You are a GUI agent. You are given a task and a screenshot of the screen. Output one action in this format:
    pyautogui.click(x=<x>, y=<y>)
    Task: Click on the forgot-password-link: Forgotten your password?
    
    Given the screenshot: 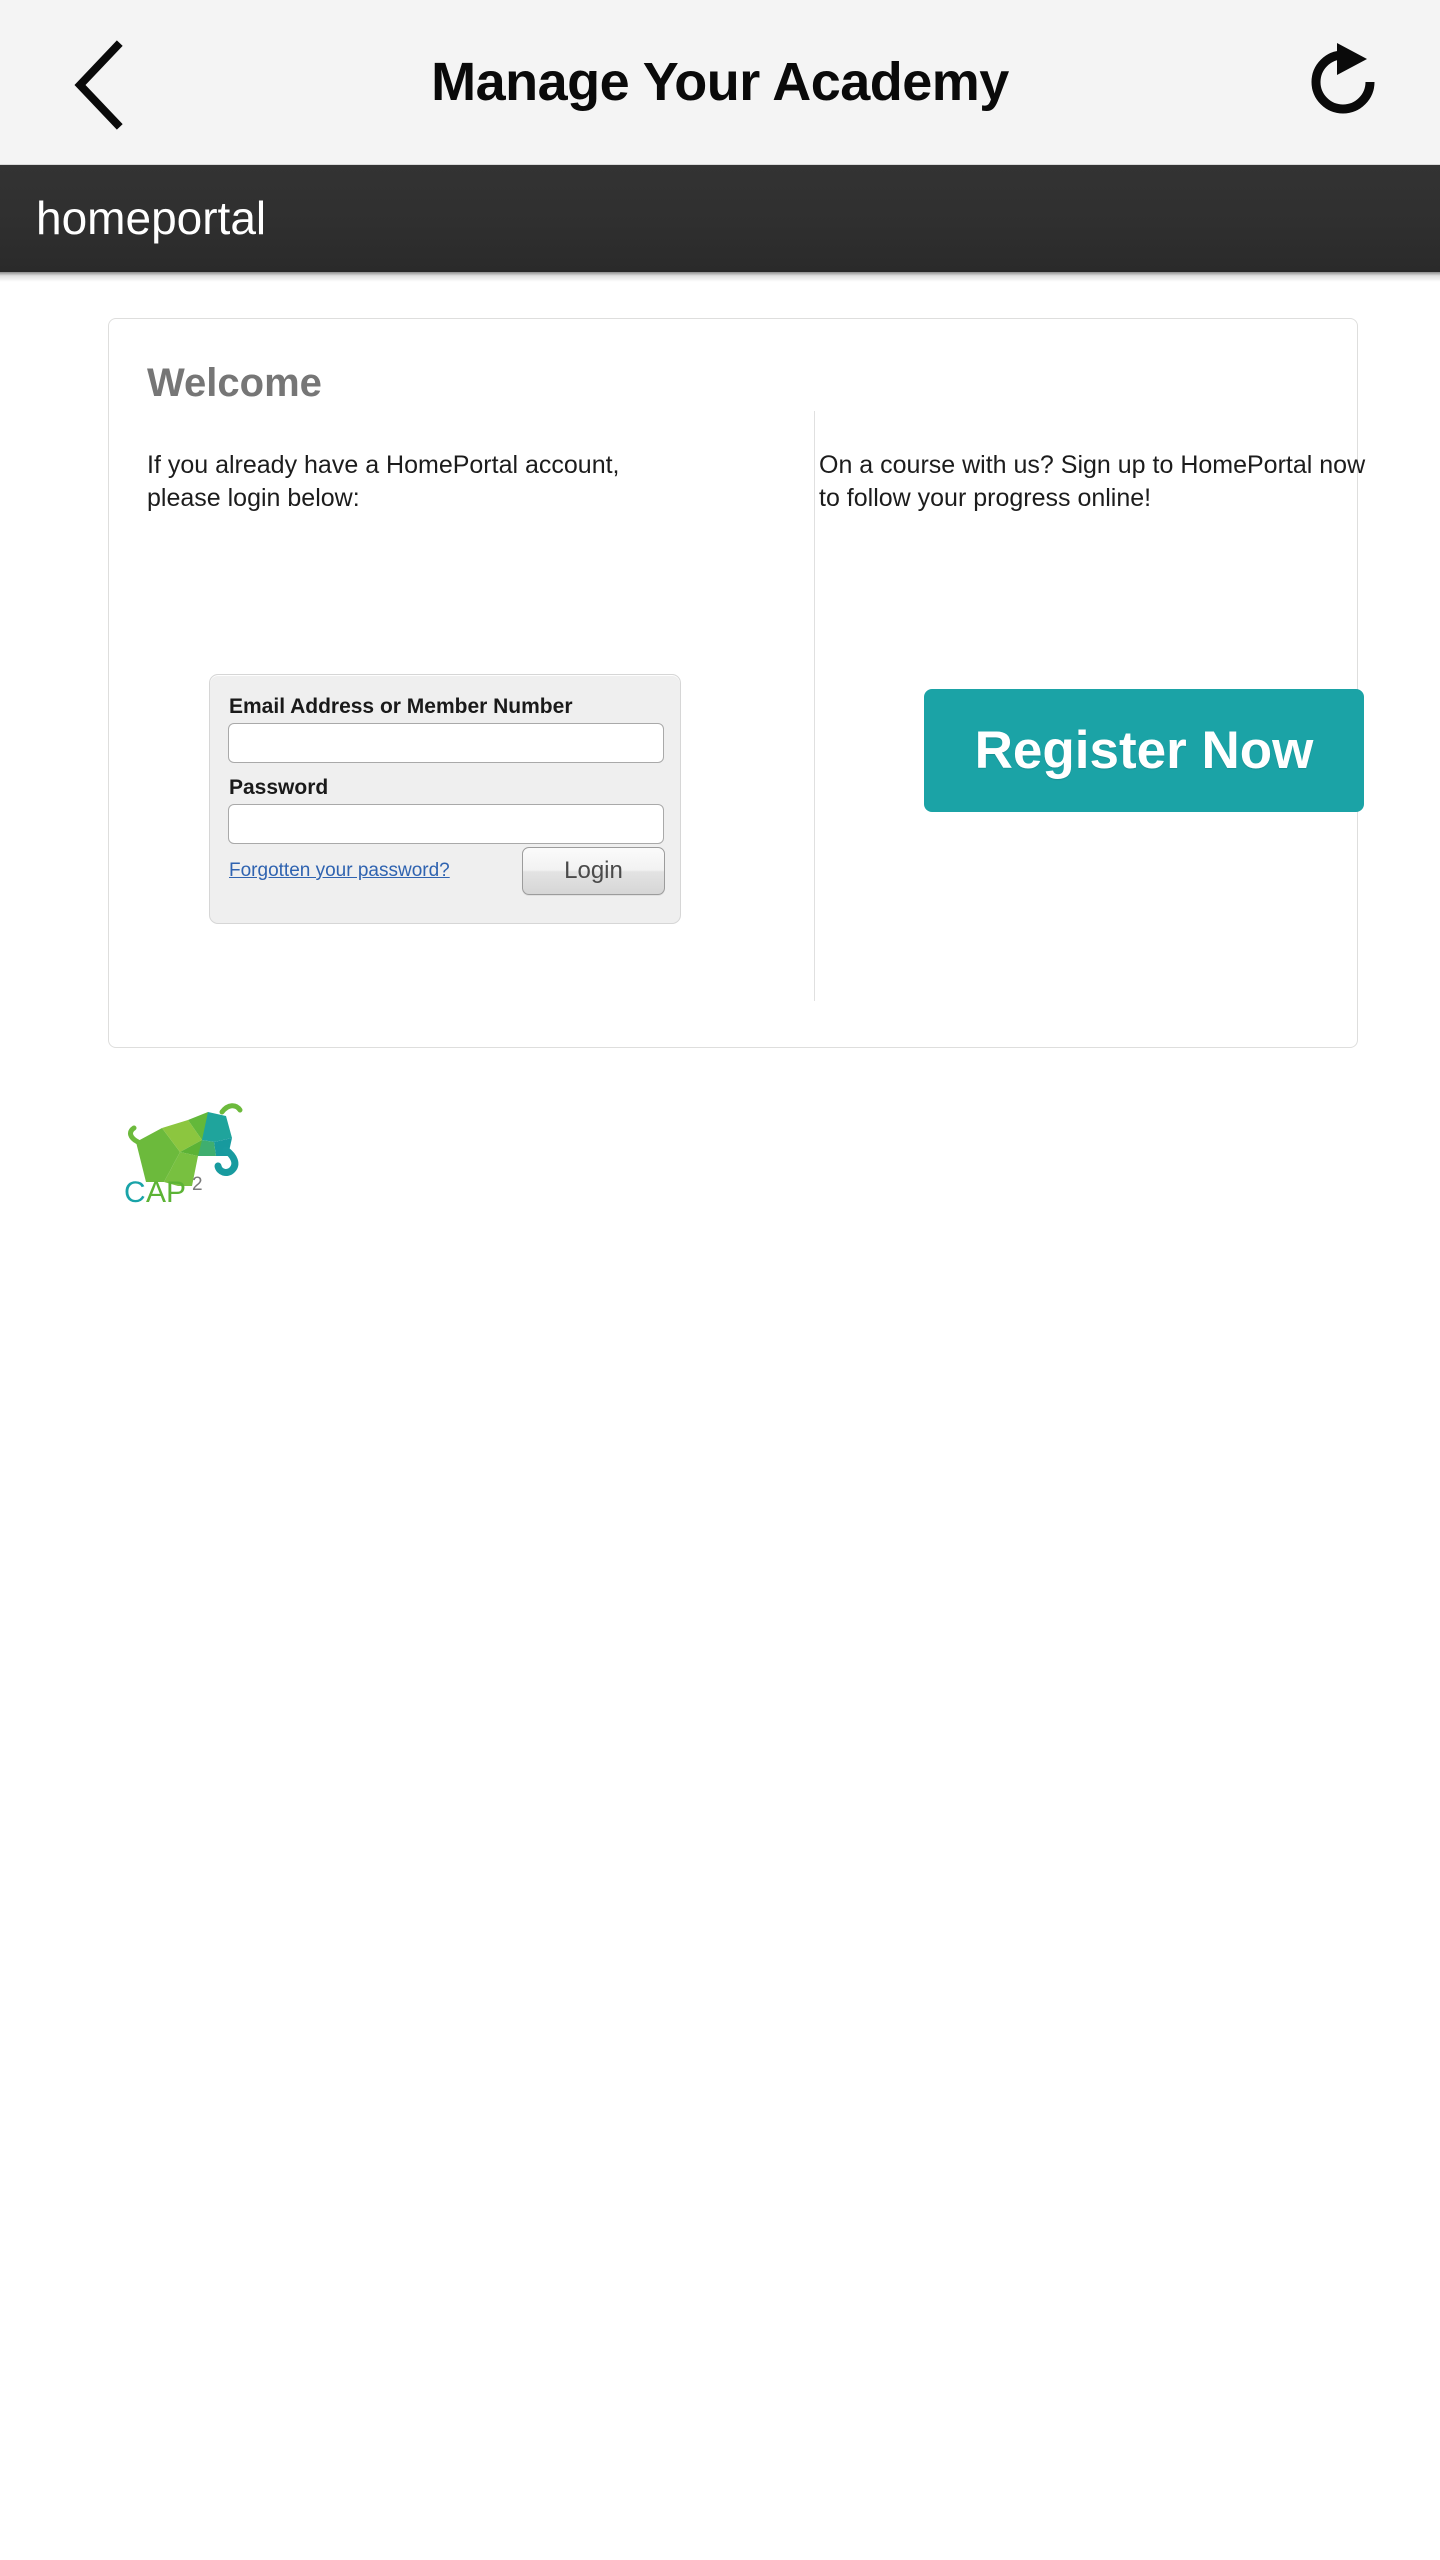 What is the action you would take?
    pyautogui.click(x=339, y=871)
    